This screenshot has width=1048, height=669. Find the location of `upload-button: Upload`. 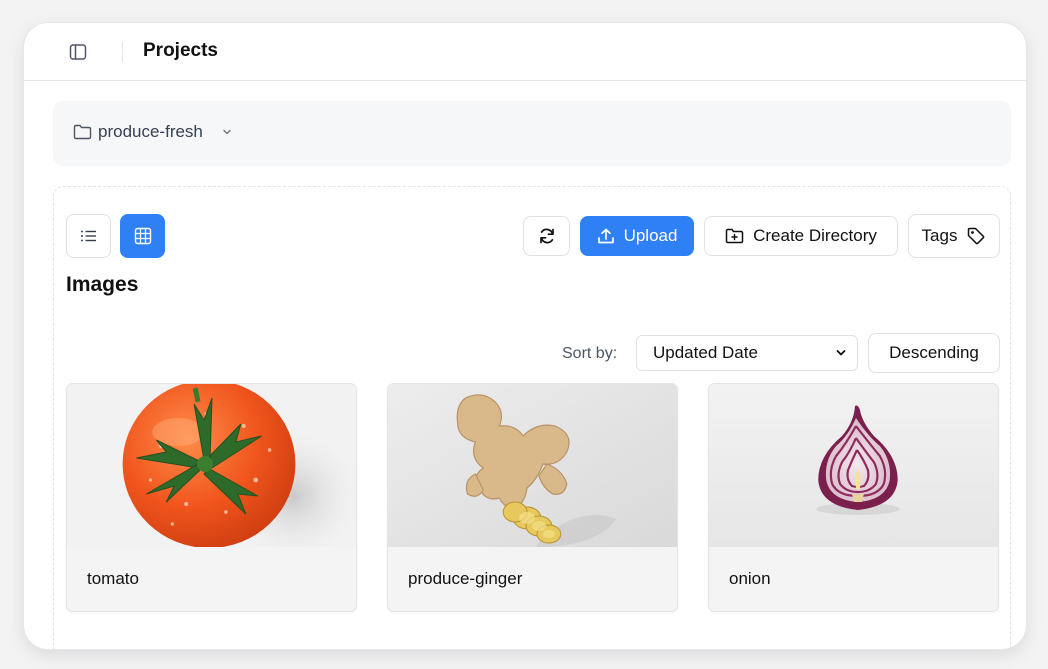

upload-button: Upload is located at coordinates (637, 236).